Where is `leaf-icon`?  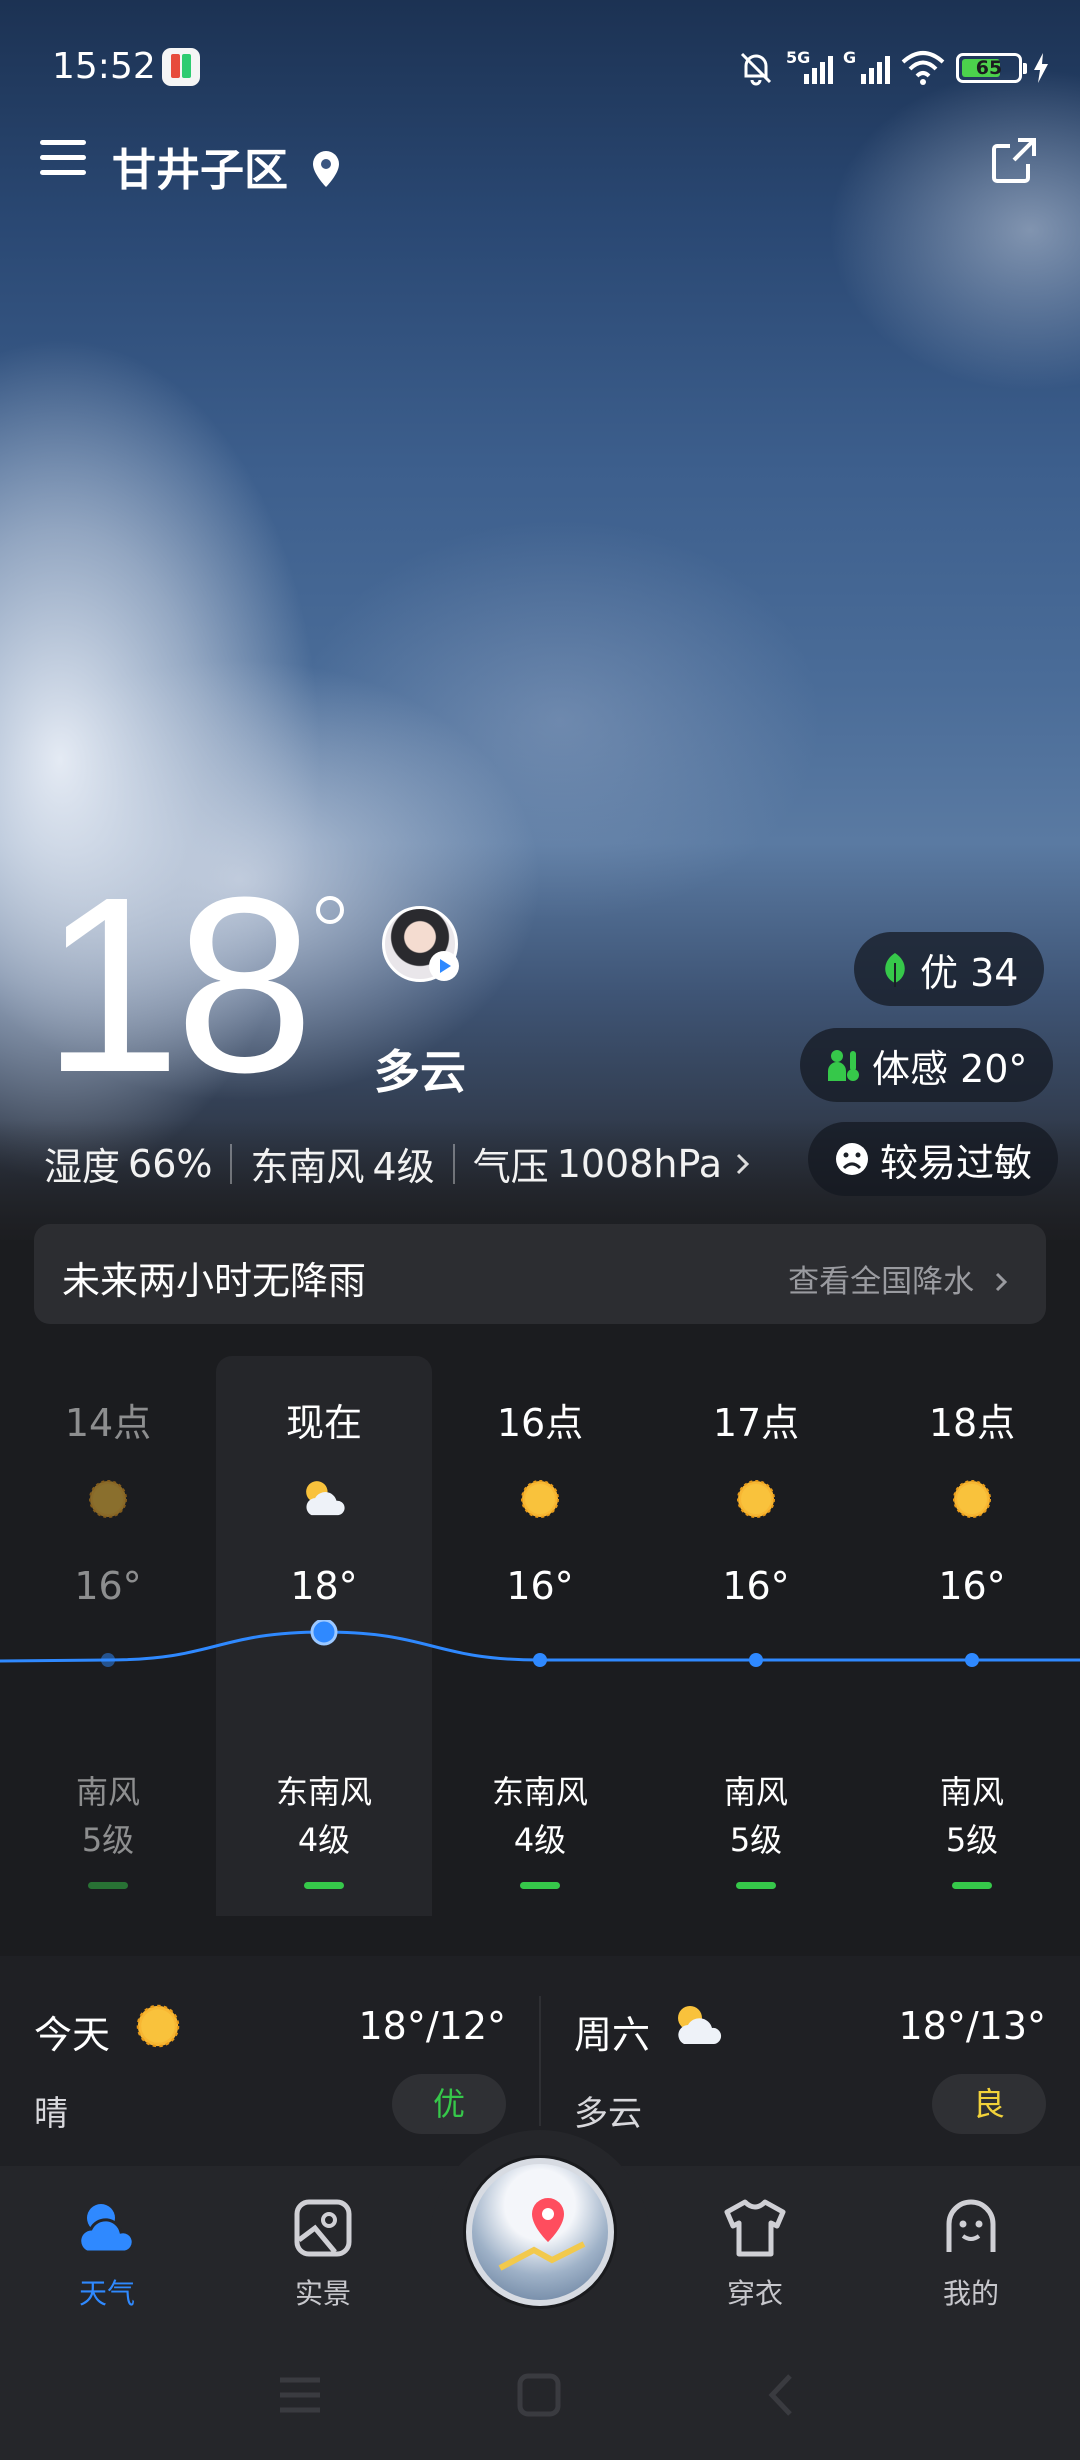
leaf-icon is located at coordinates (895, 970).